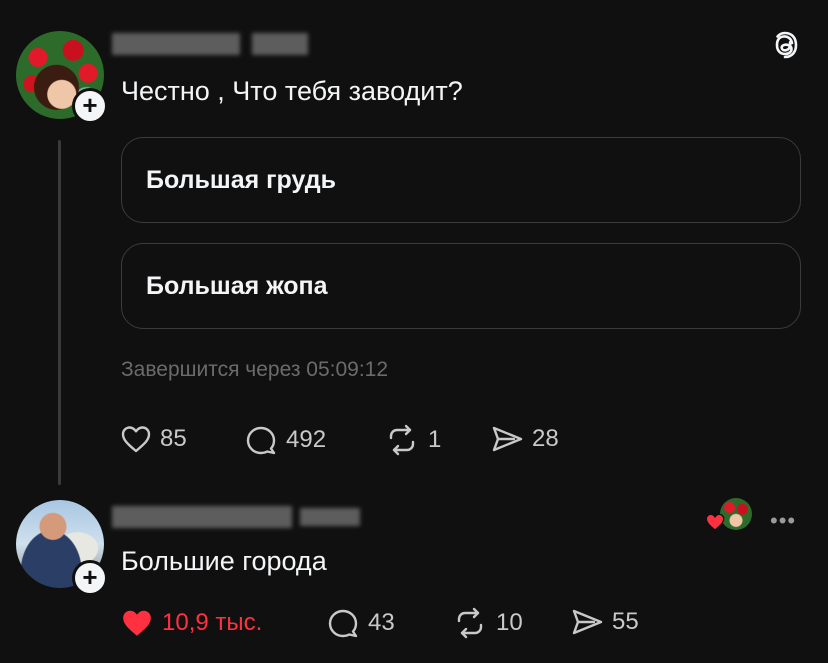  What do you see at coordinates (461, 286) in the screenshot?
I see `poll-option-2: Большая жопа` at bounding box center [461, 286].